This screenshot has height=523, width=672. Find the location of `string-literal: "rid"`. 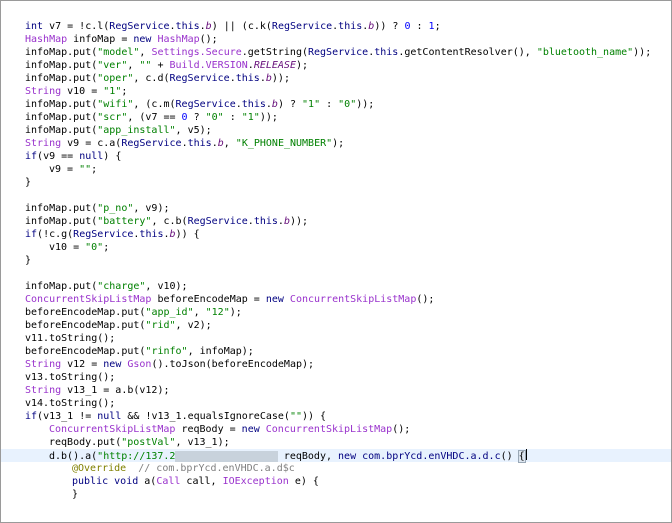

string-literal: "rid" is located at coordinates (160, 325).